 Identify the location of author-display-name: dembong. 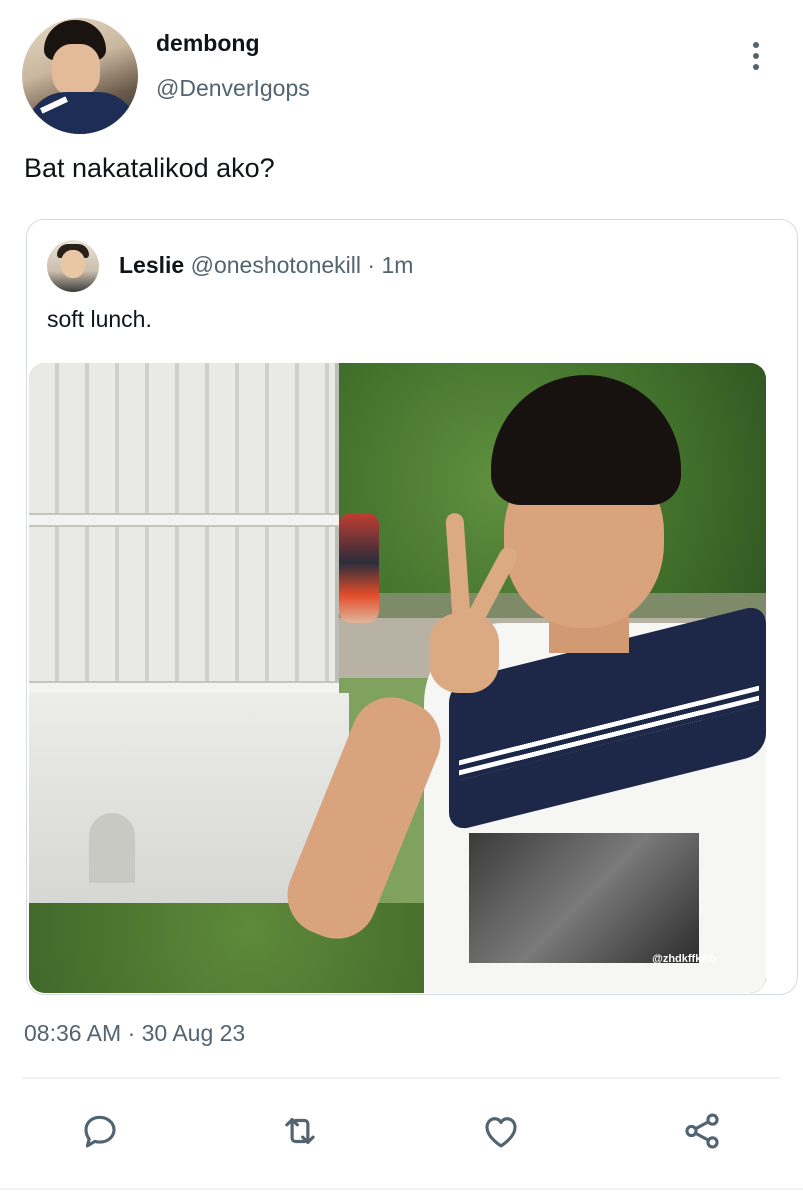
(208, 43).